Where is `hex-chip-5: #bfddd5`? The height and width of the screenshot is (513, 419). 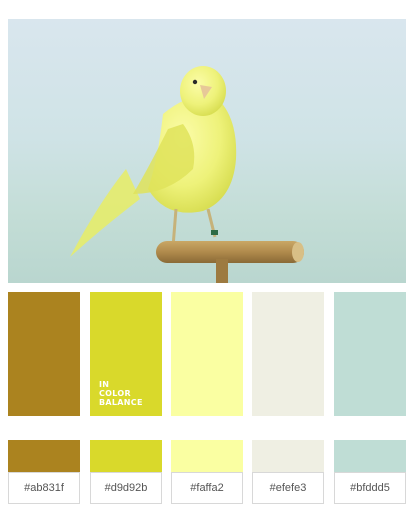
hex-chip-5: #bfddd5 is located at coordinates (370, 472).